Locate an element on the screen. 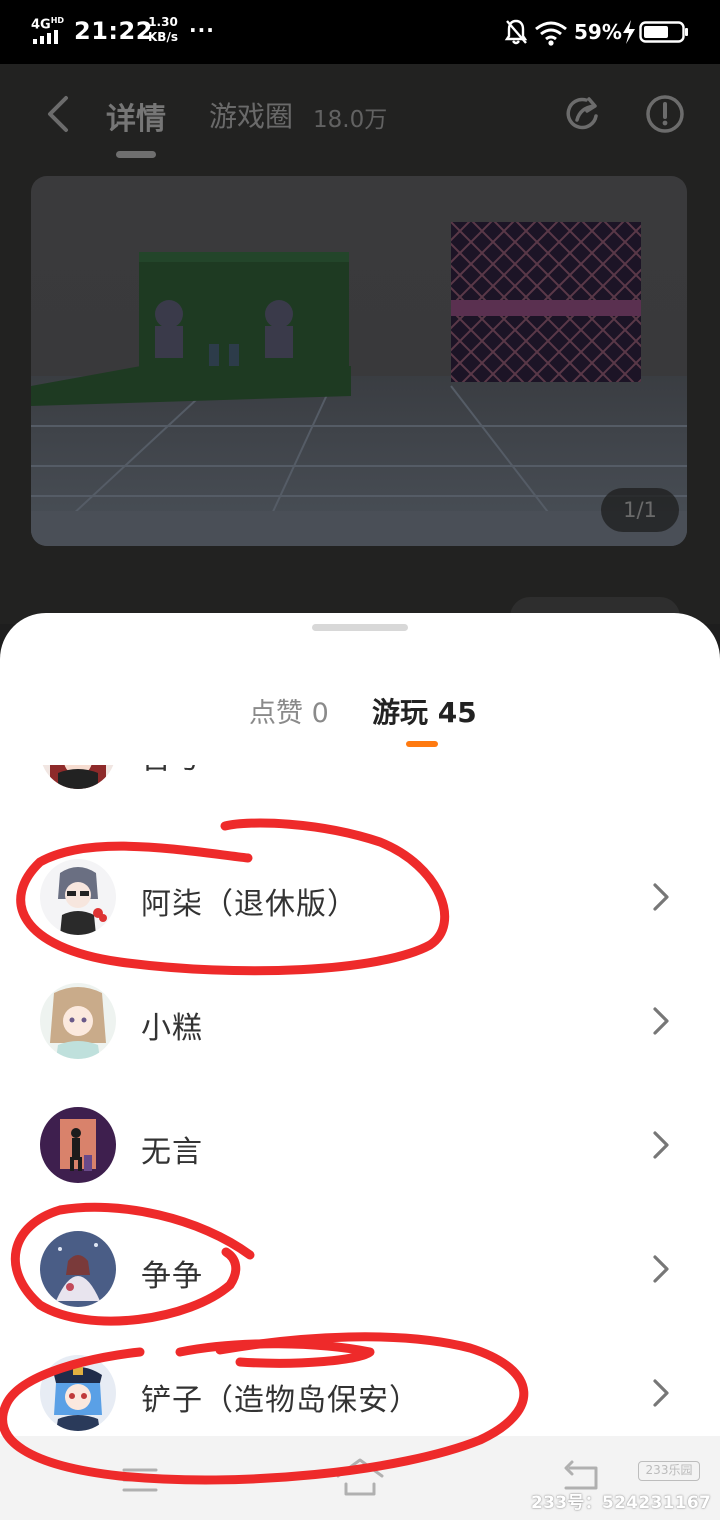 This screenshot has width=720, height=1520. info-icon is located at coordinates (665, 114).